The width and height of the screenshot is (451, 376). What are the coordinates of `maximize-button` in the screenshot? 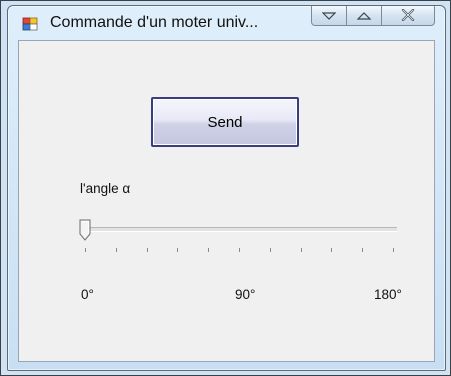 It's located at (364, 16).